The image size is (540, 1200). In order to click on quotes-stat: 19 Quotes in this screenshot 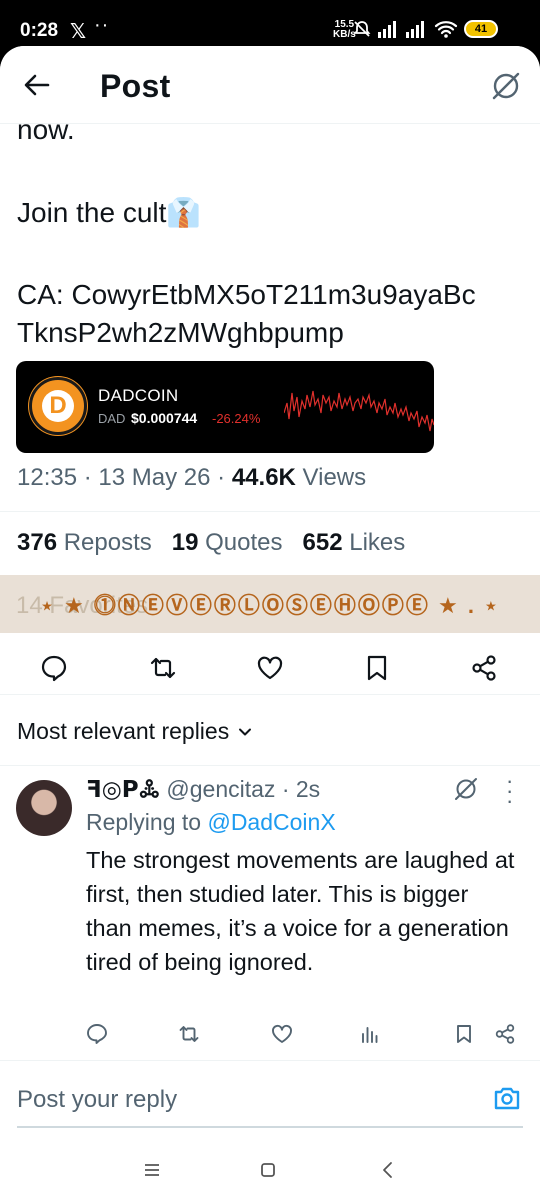, I will do `click(227, 542)`.